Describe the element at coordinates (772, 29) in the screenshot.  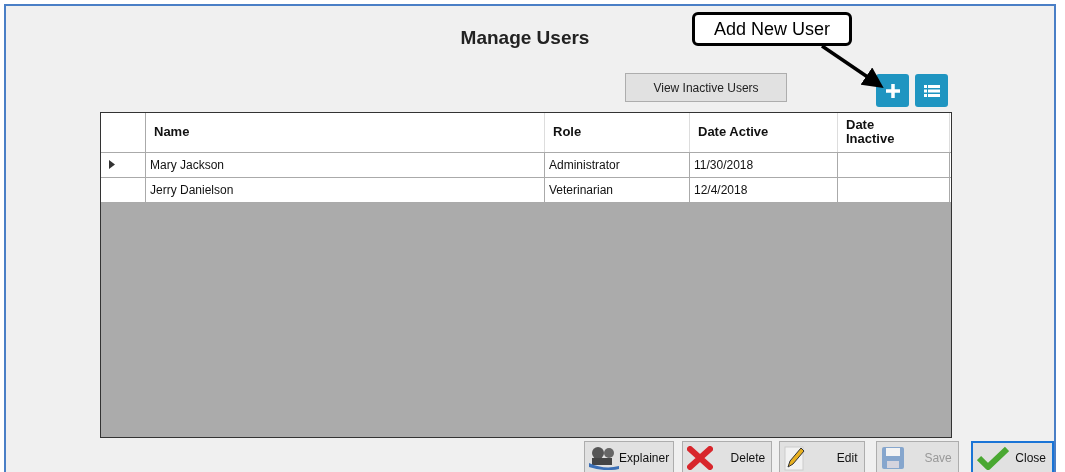
I see `callout-label: Add New User` at that location.